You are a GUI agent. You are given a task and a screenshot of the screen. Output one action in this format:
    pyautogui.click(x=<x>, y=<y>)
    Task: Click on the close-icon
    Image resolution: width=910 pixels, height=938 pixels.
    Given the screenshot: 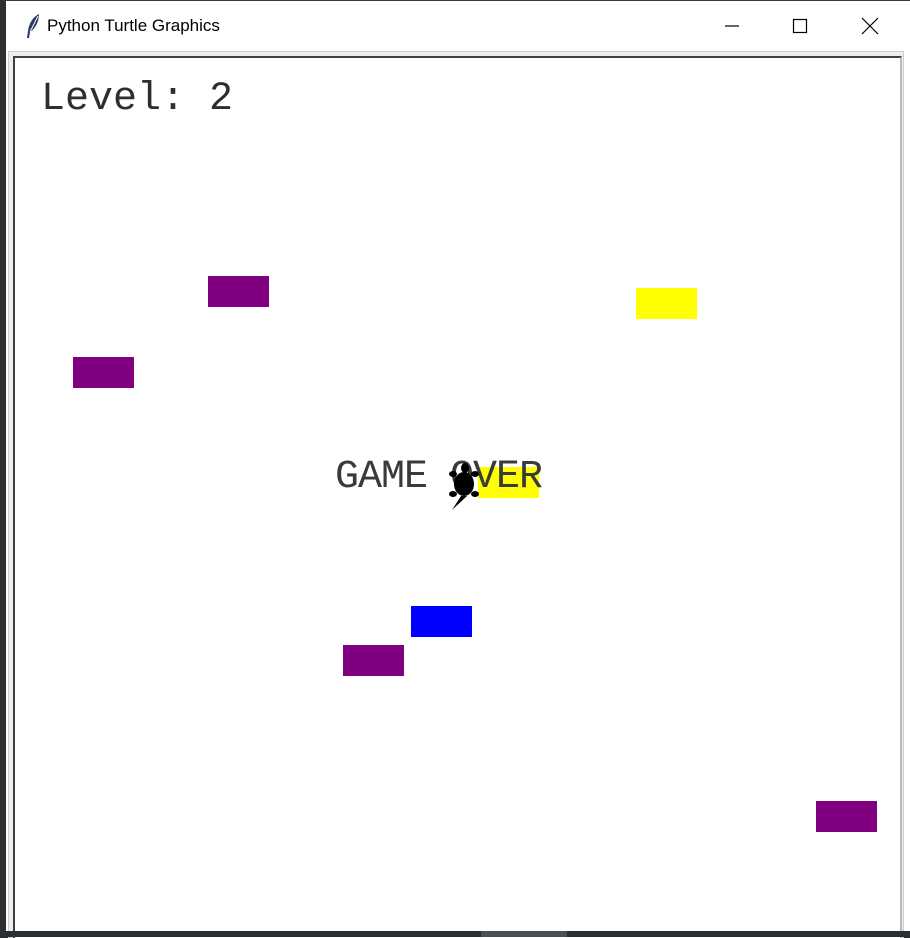 What is the action you would take?
    pyautogui.click(x=870, y=26)
    